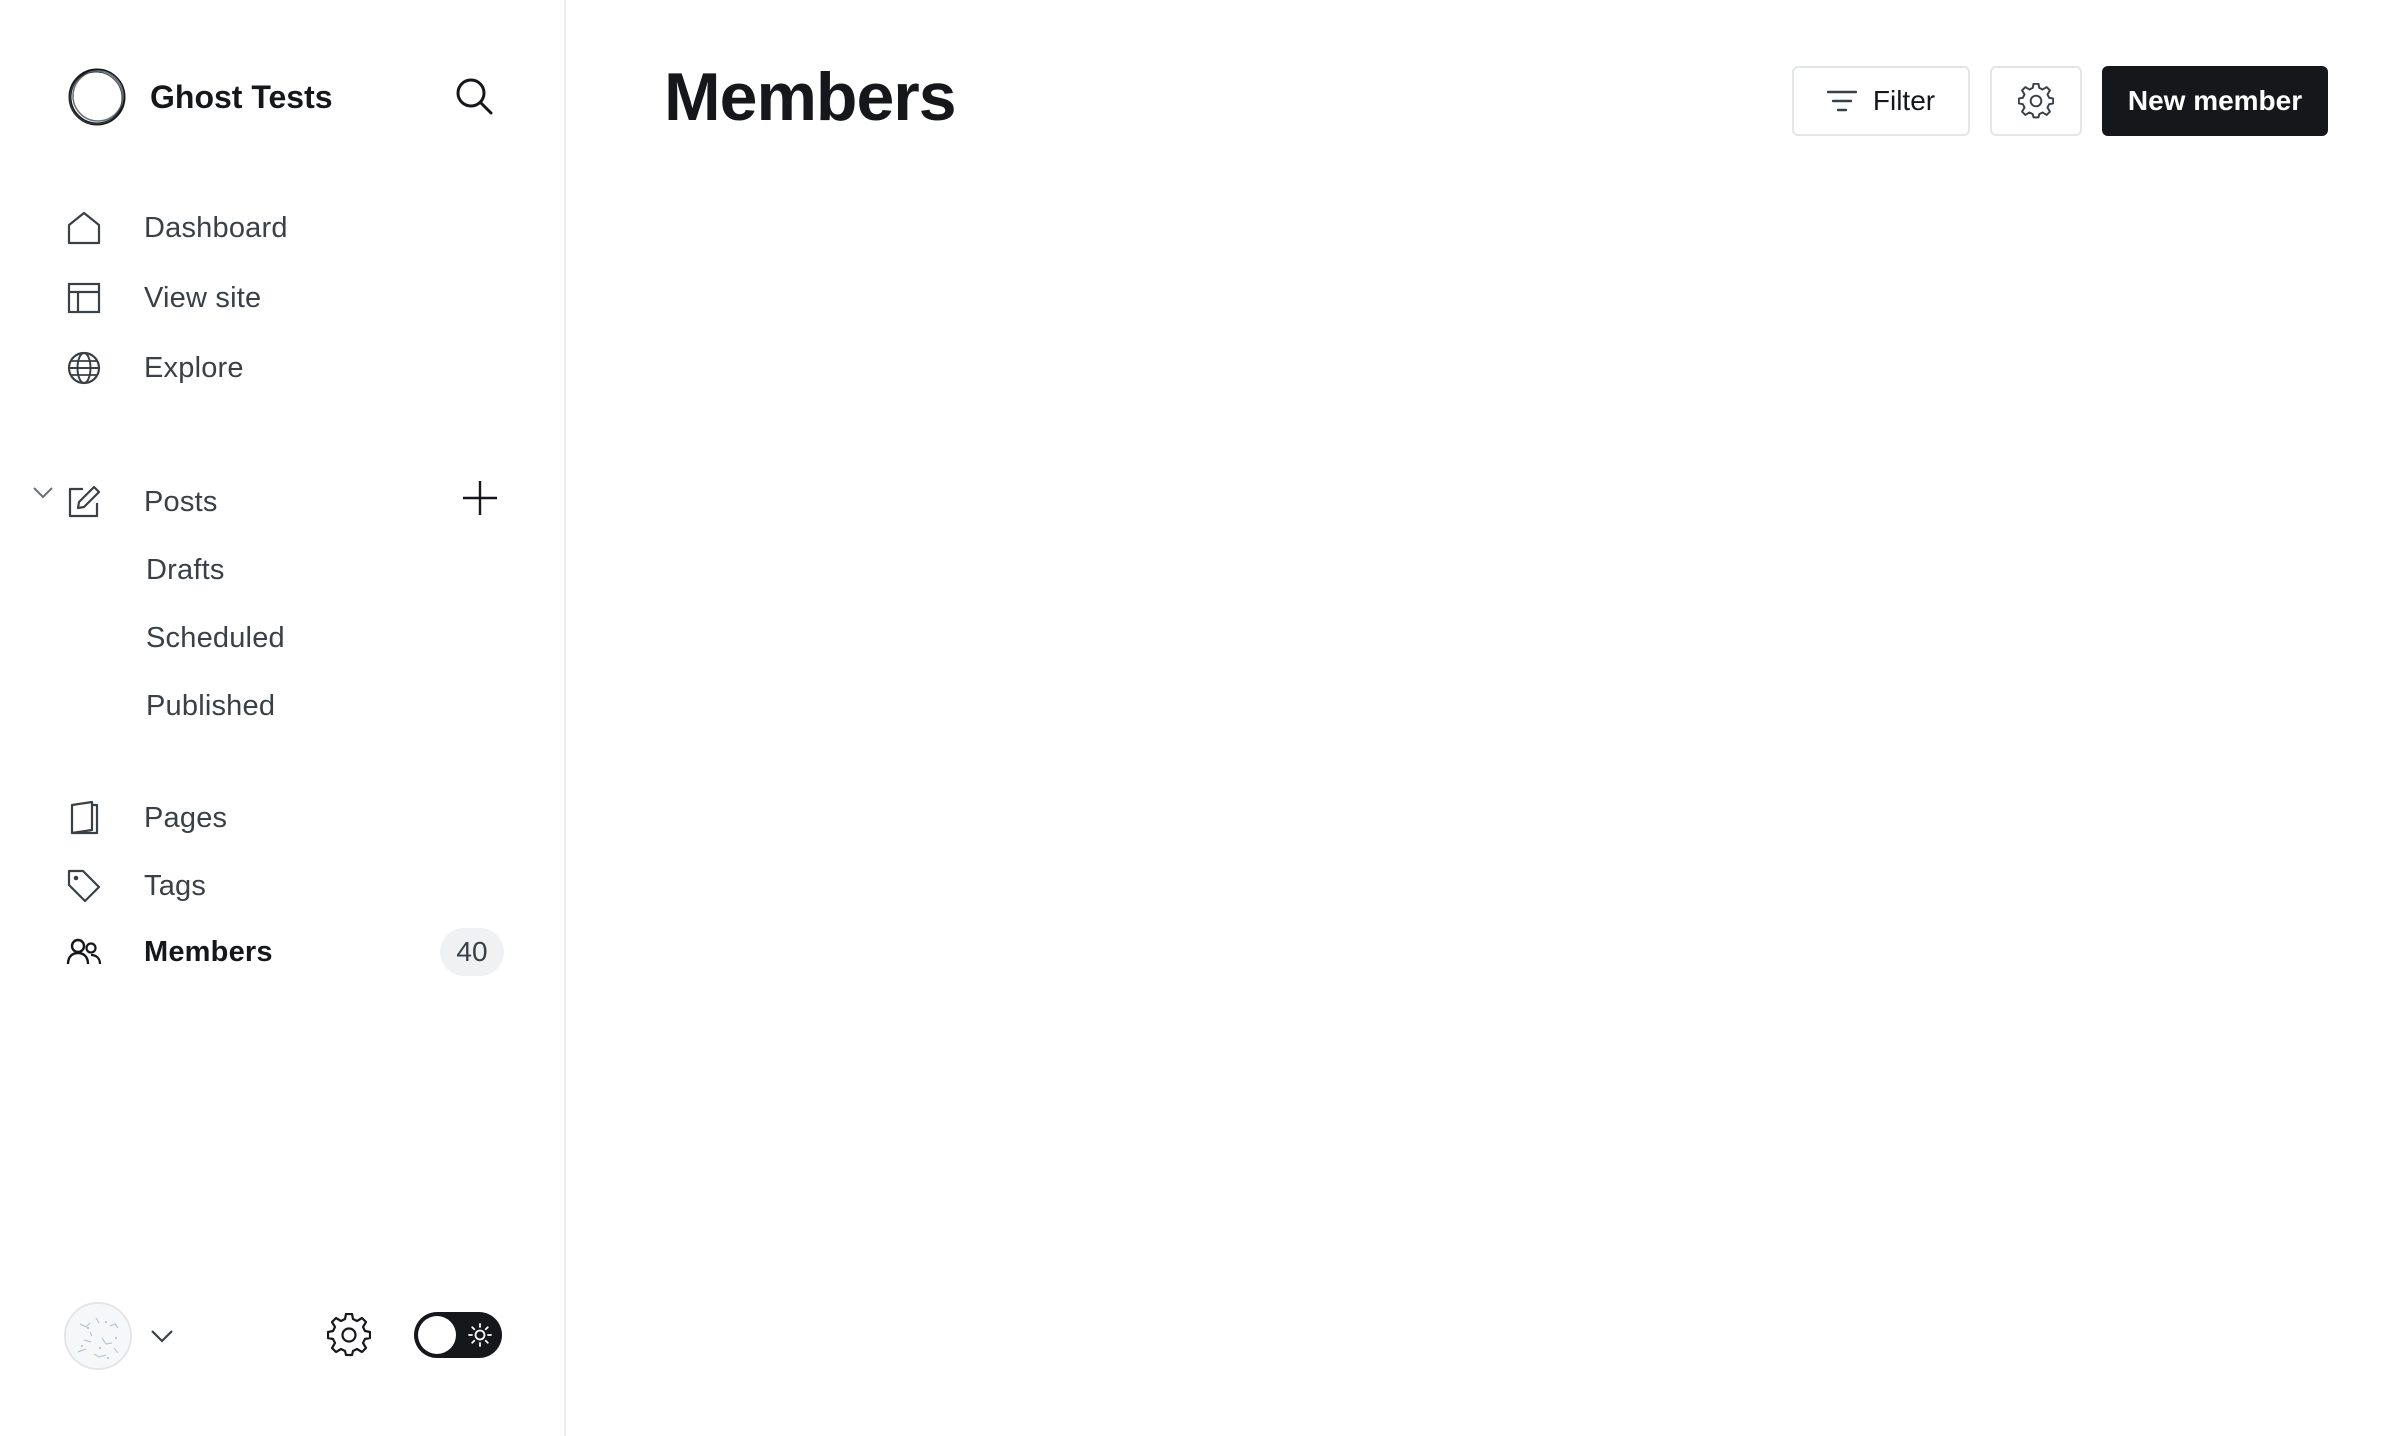  What do you see at coordinates (286, 298) in the screenshot?
I see `nav-view-site: View site` at bounding box center [286, 298].